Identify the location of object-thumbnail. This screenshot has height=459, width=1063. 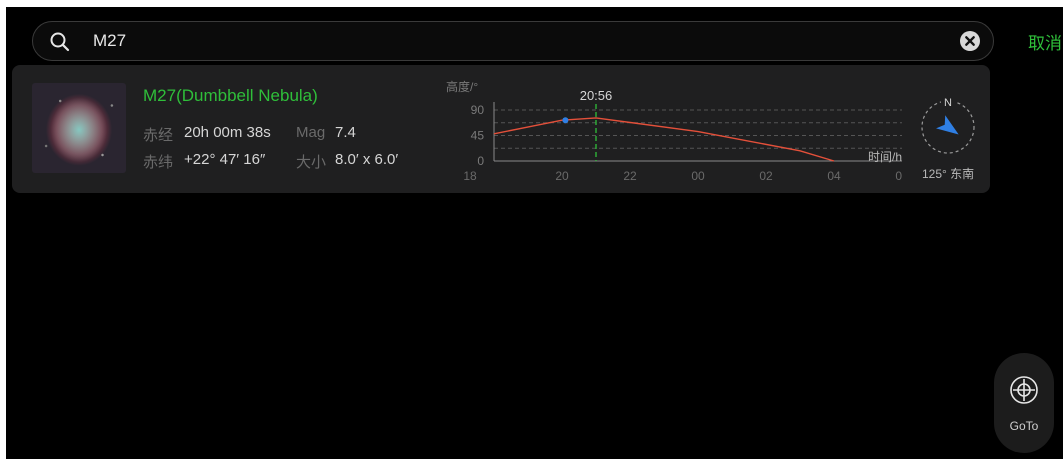
(79, 128).